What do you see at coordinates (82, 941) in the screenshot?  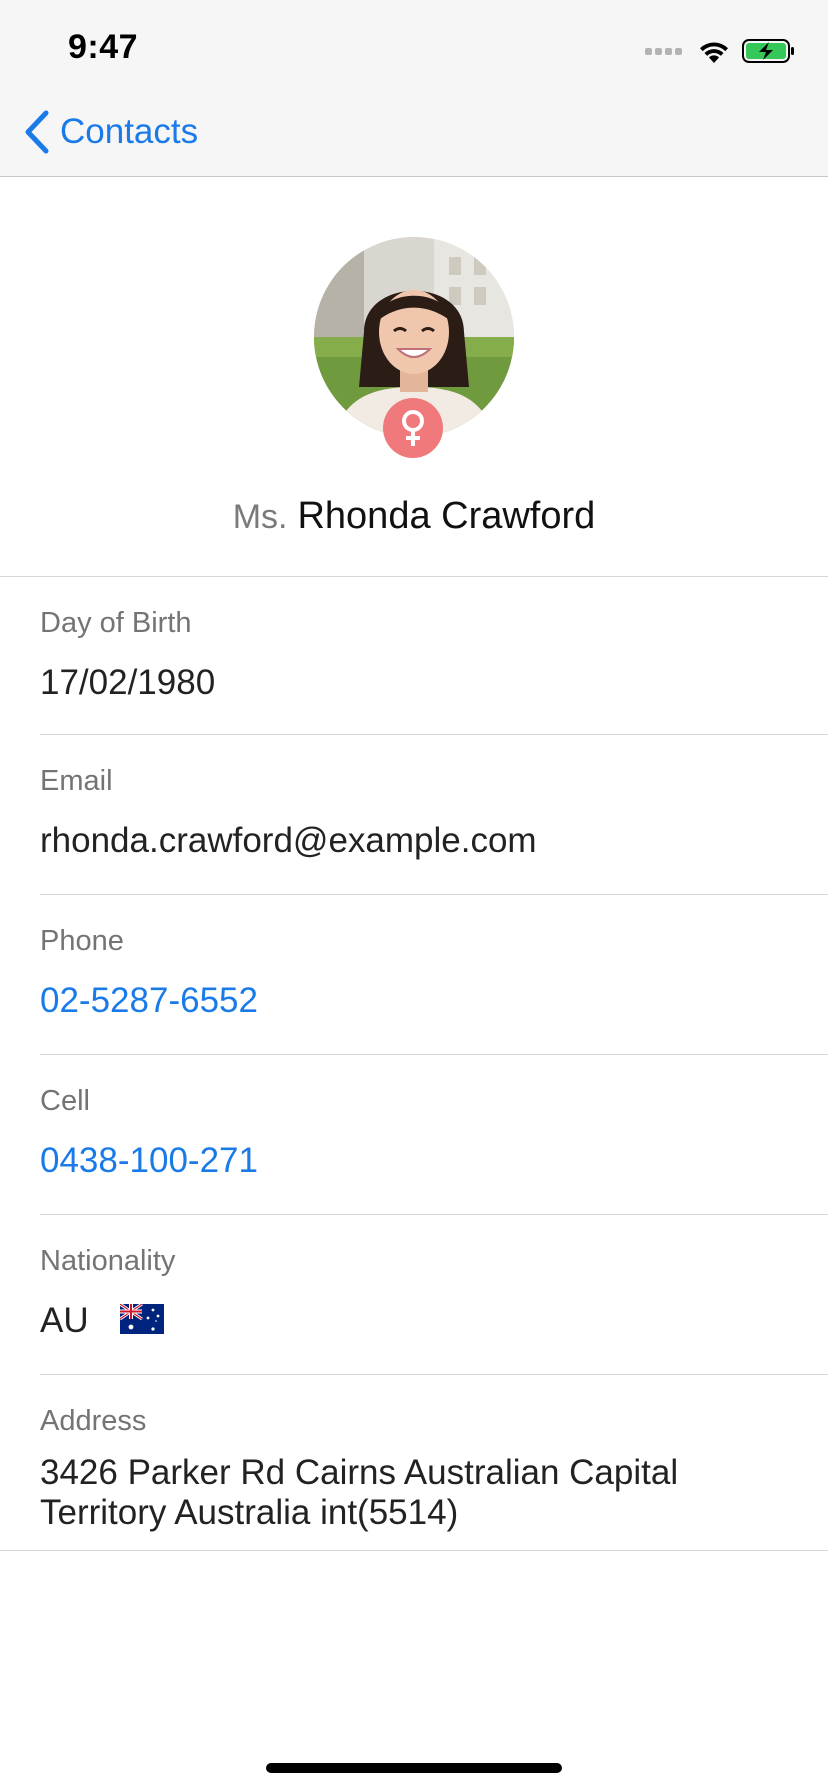 I see `phone-label: Phone` at bounding box center [82, 941].